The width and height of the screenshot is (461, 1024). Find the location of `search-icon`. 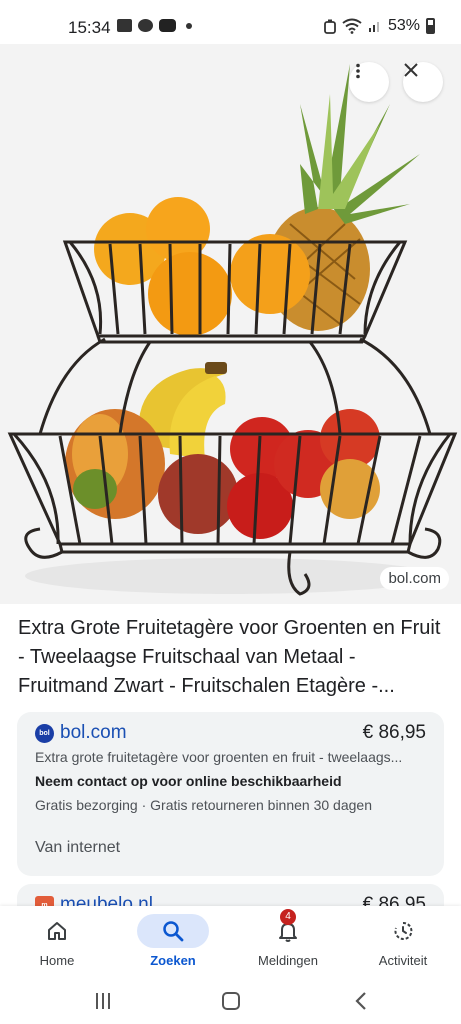

search-icon is located at coordinates (173, 931).